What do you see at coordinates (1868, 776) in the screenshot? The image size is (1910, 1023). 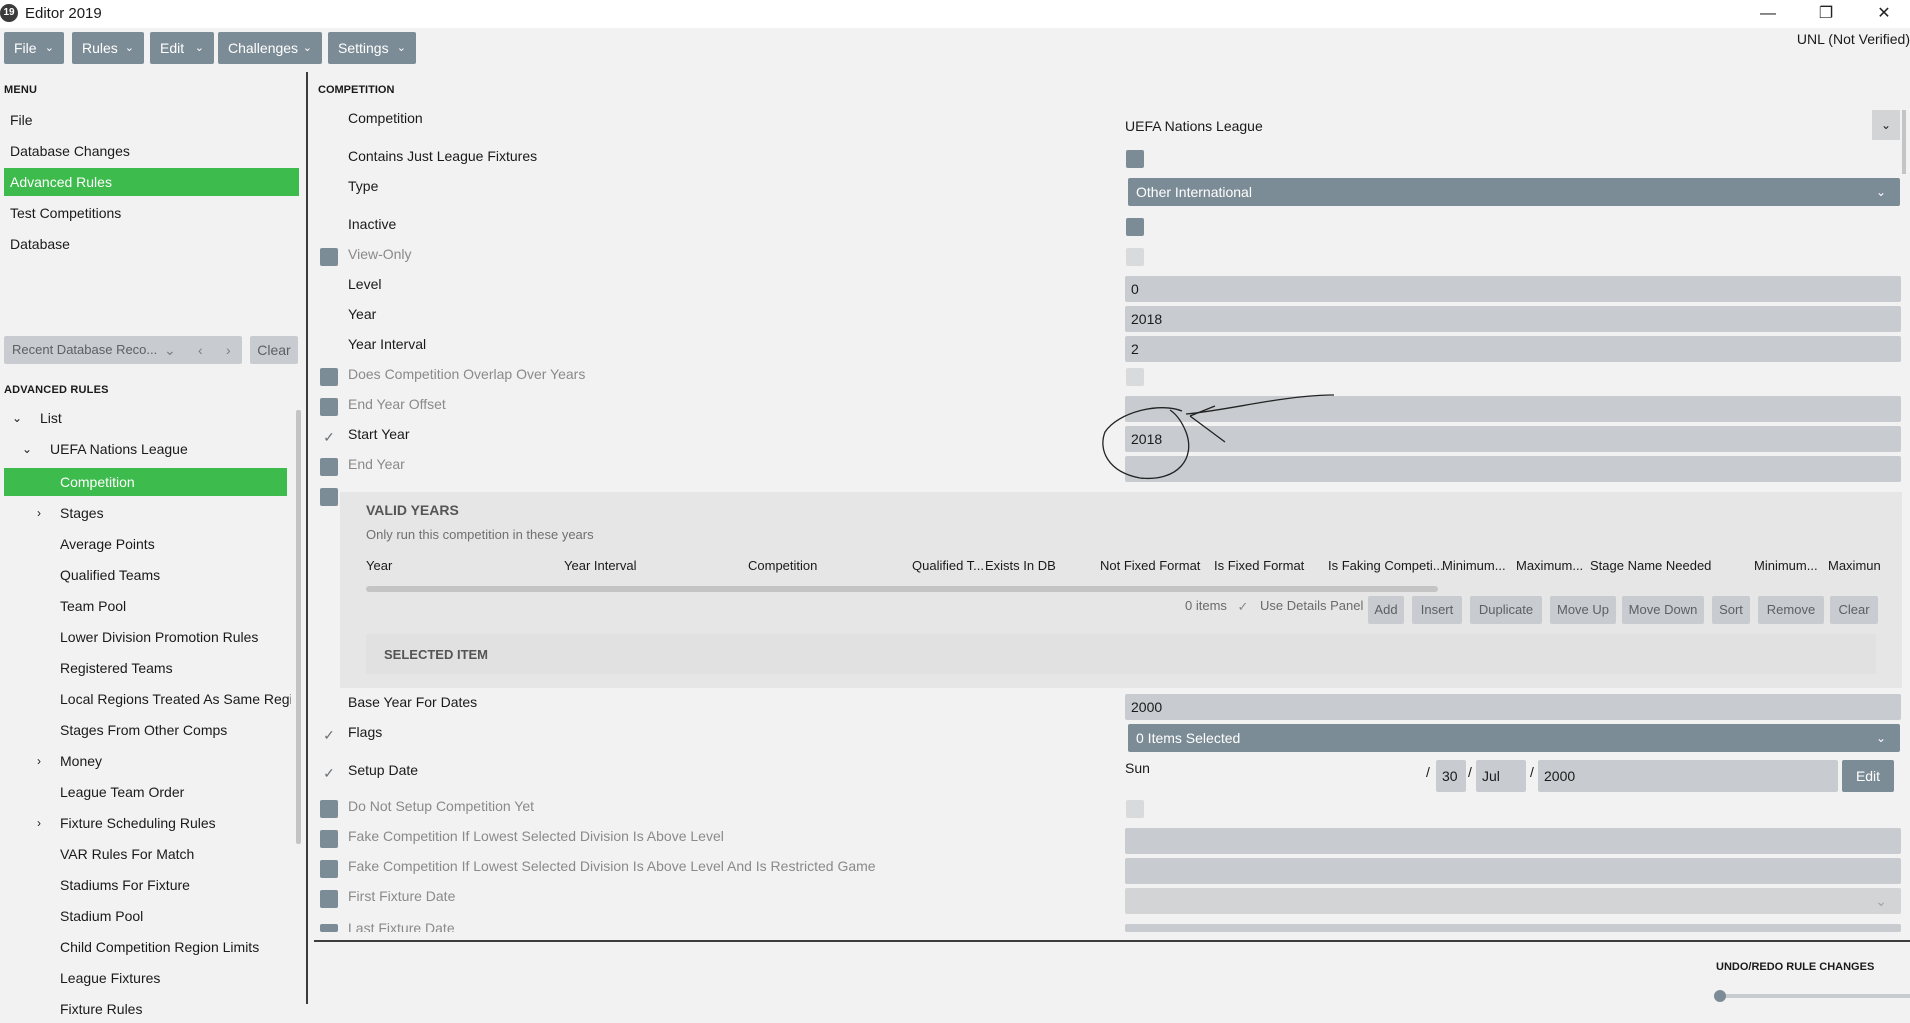 I see `setup-date-edit-button: Edit` at bounding box center [1868, 776].